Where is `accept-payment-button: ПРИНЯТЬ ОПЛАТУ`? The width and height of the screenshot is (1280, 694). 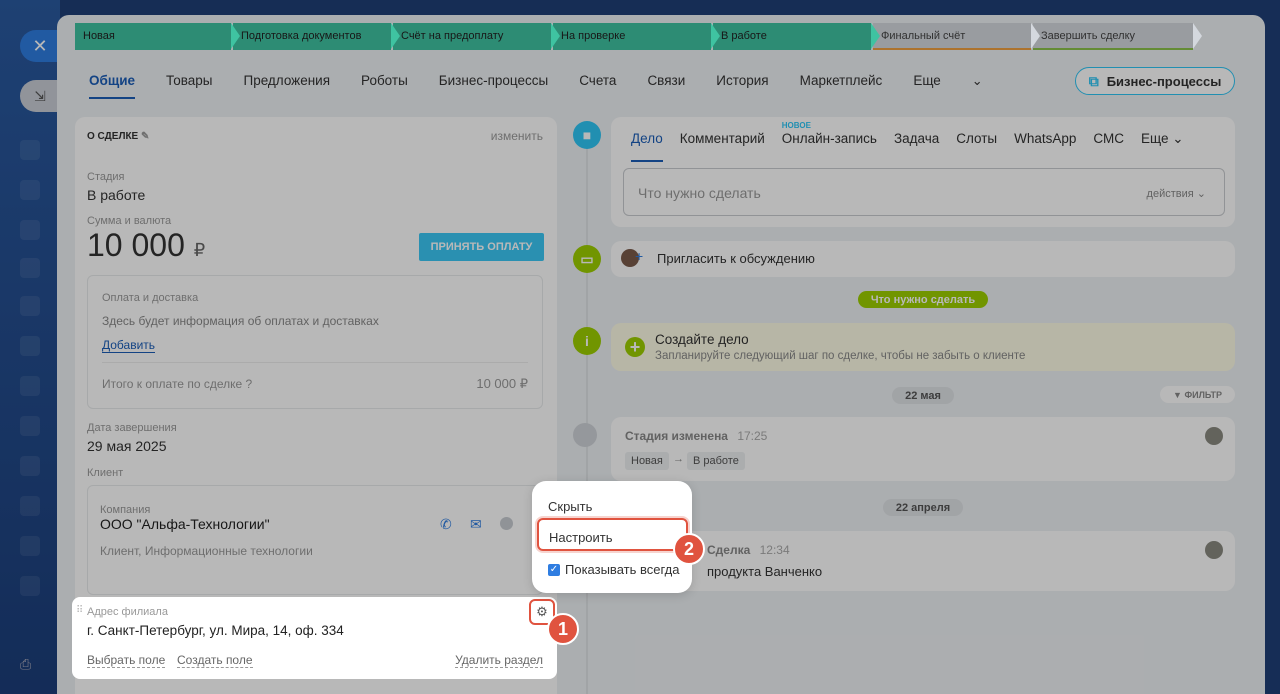 accept-payment-button: ПРИНЯТЬ ОПЛАТУ is located at coordinates (481, 247).